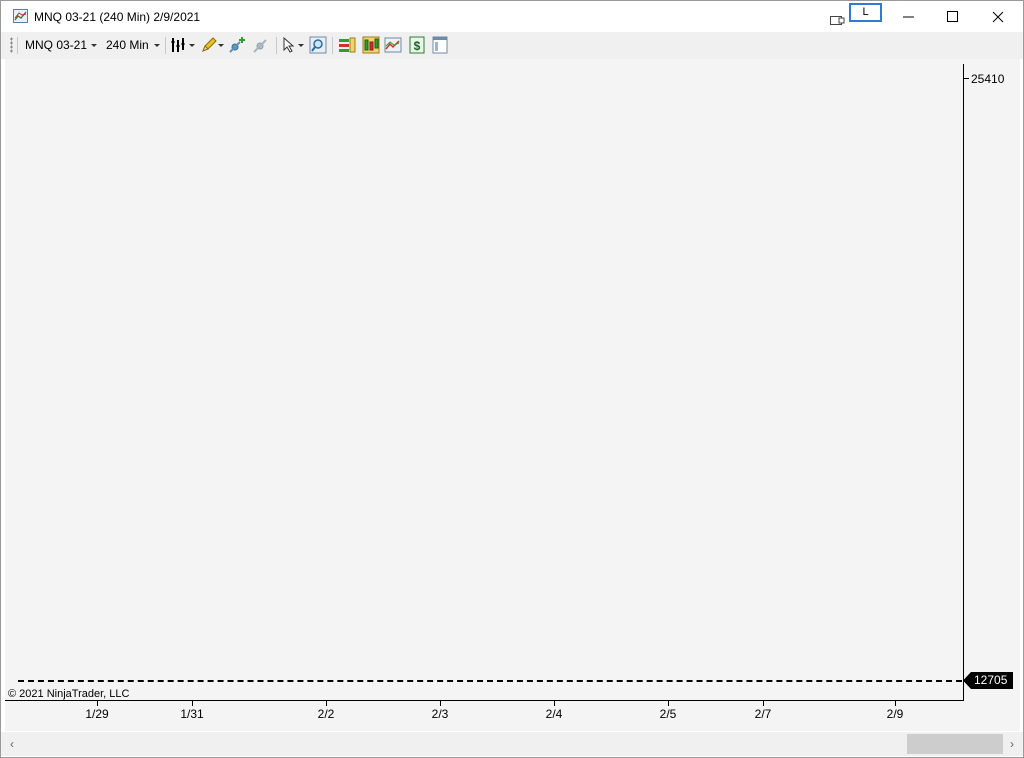  I want to click on x-axis-label: 2/9, so click(895, 714).